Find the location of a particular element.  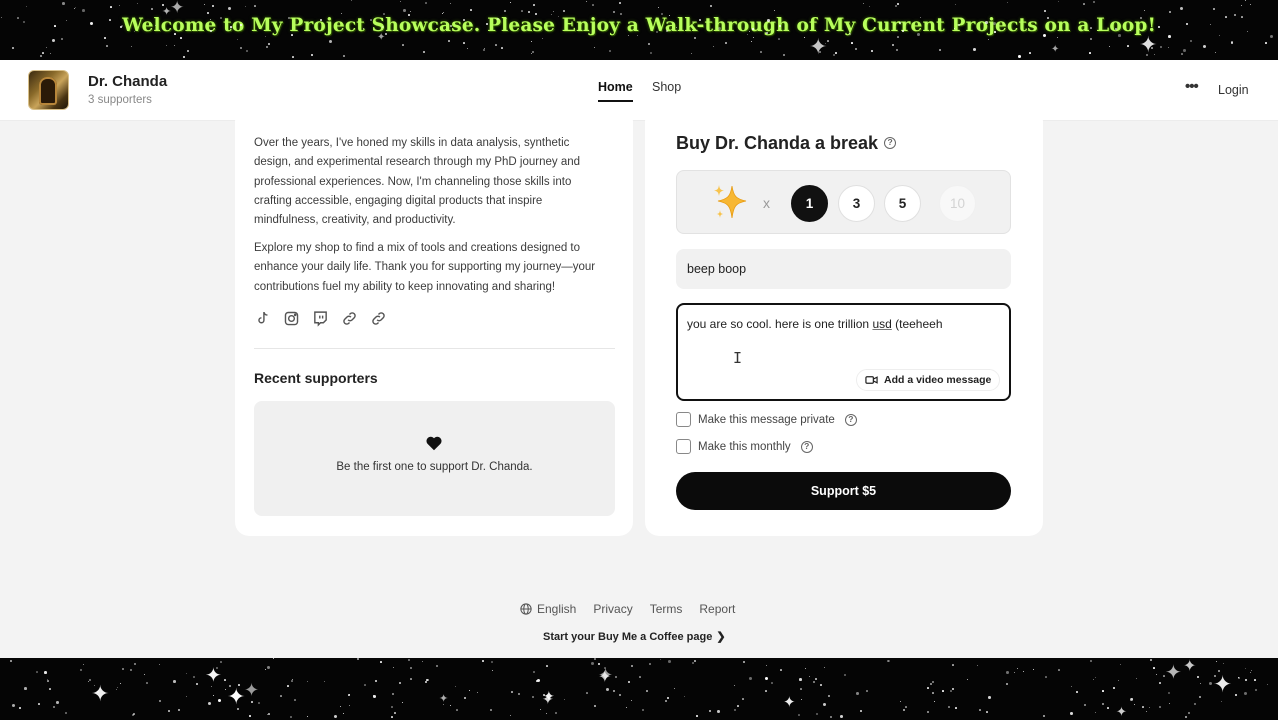

monthly-checkbox is located at coordinates (683, 446).